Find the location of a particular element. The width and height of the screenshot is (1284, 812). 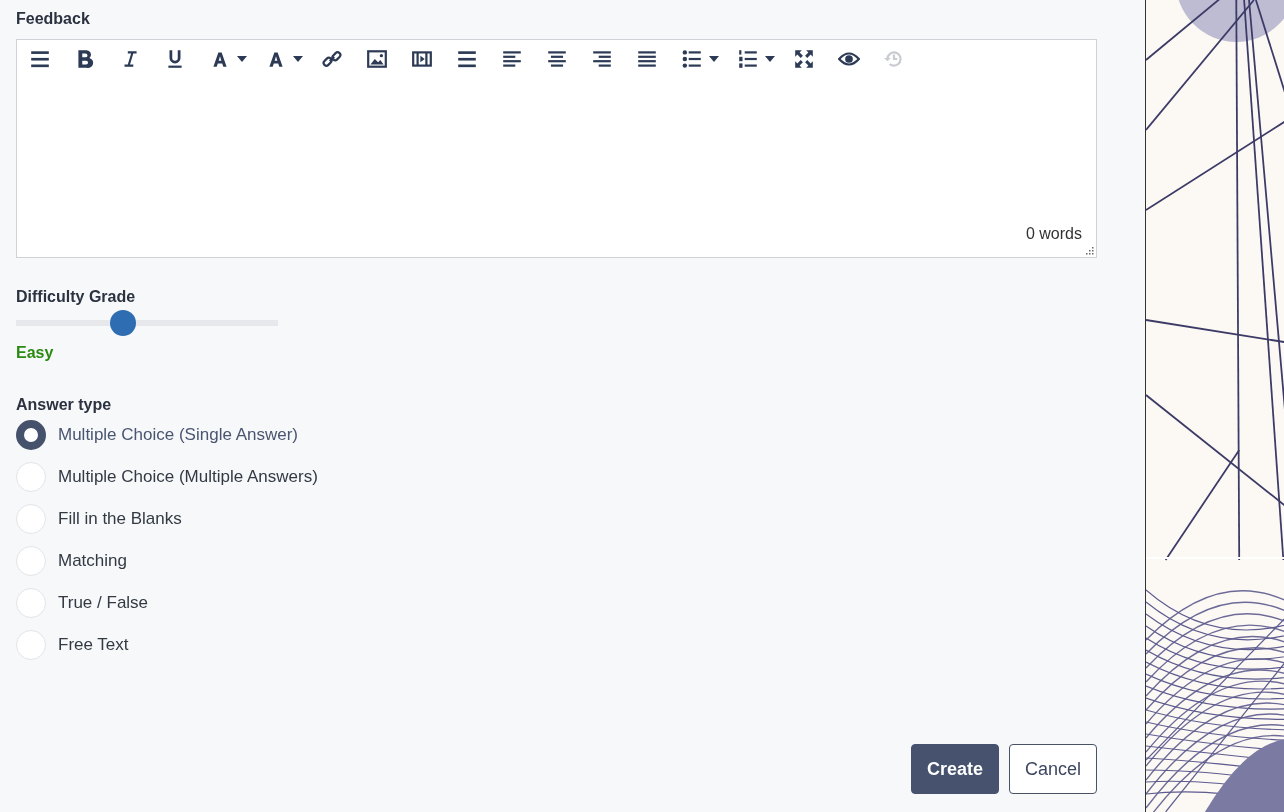

numbered-list-icon is located at coordinates (748, 59).